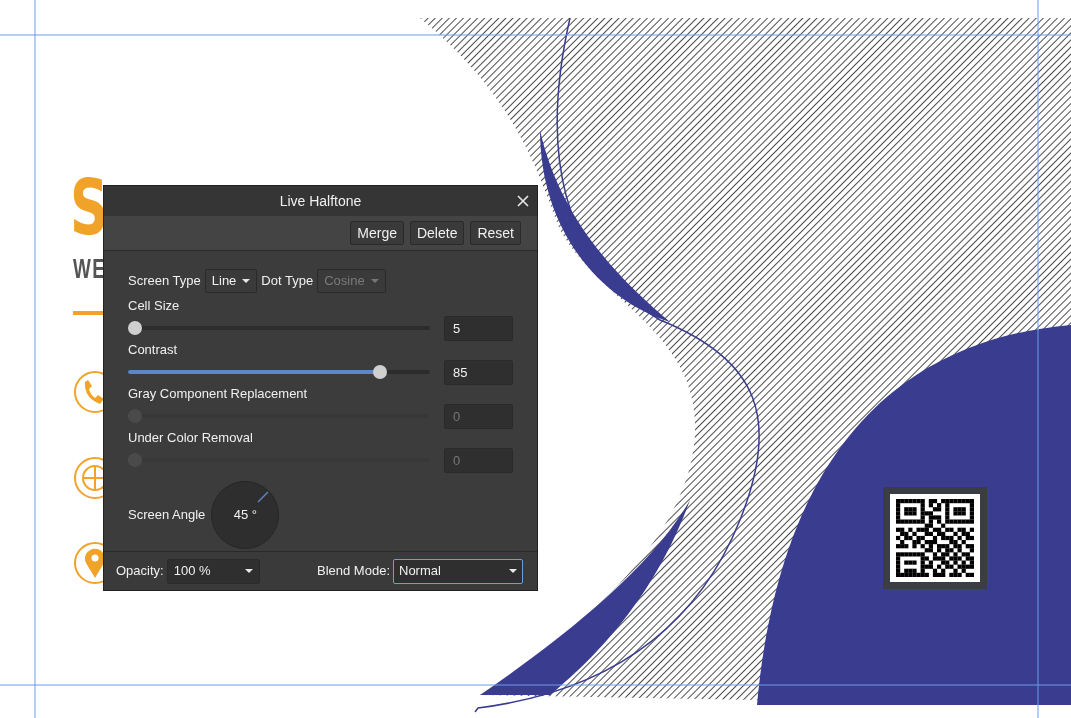  What do you see at coordinates (458, 571) in the screenshot?
I see `blend-mode-dropdown: Normal` at bounding box center [458, 571].